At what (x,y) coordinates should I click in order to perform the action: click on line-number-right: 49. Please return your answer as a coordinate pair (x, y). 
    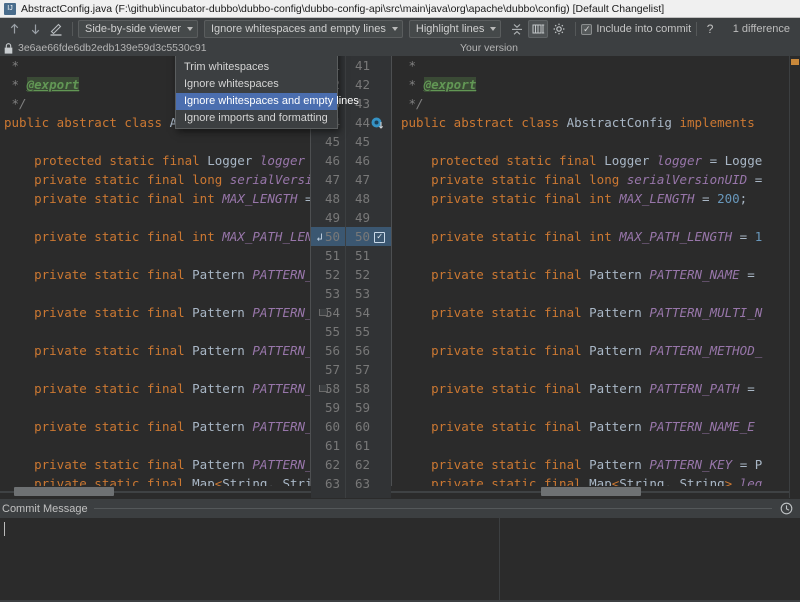
    Looking at the image, I should click on (368, 217).